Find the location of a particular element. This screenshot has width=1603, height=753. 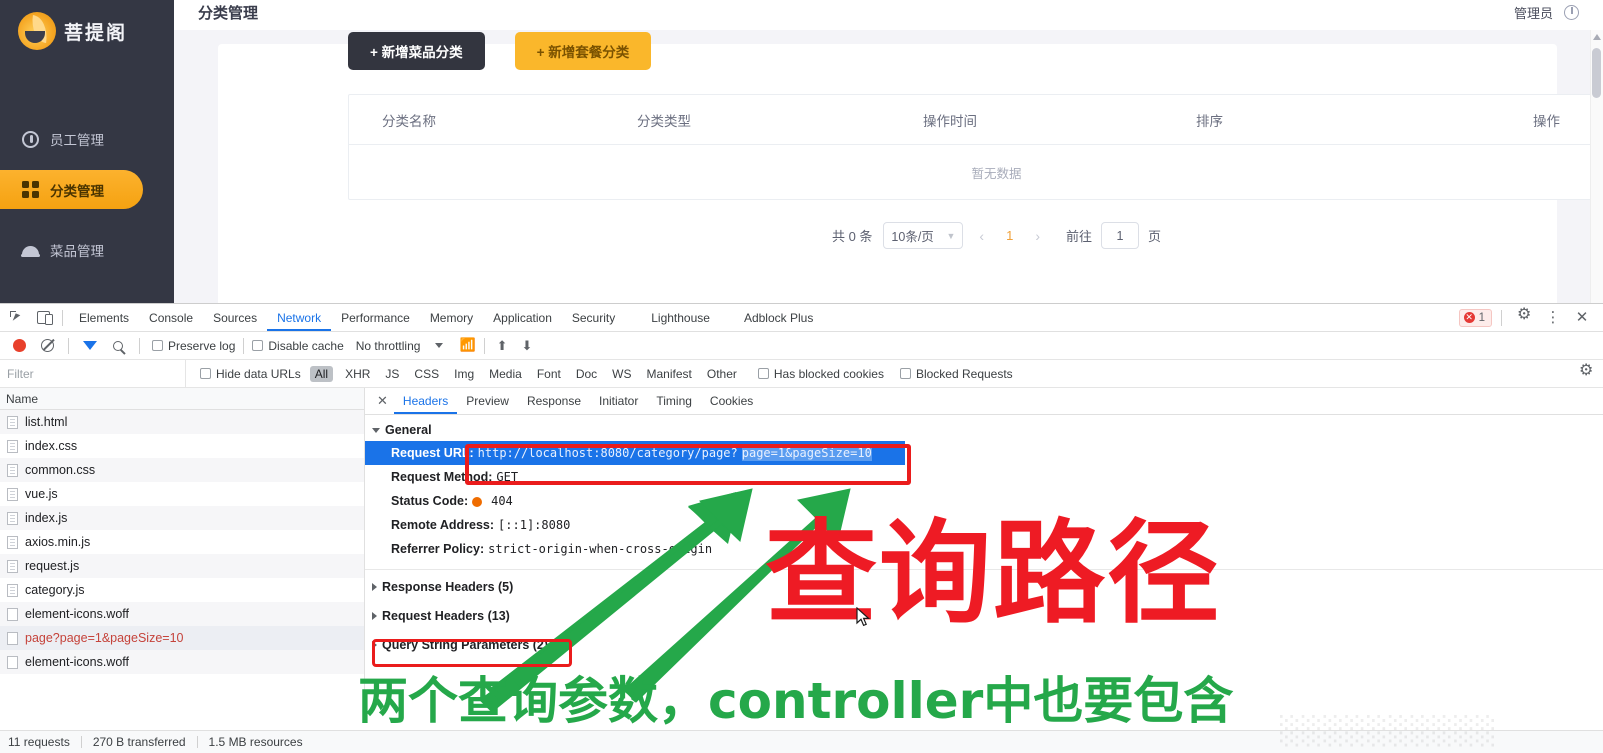

disable-cache-checkbox: Disable cache is located at coordinates (298, 346).